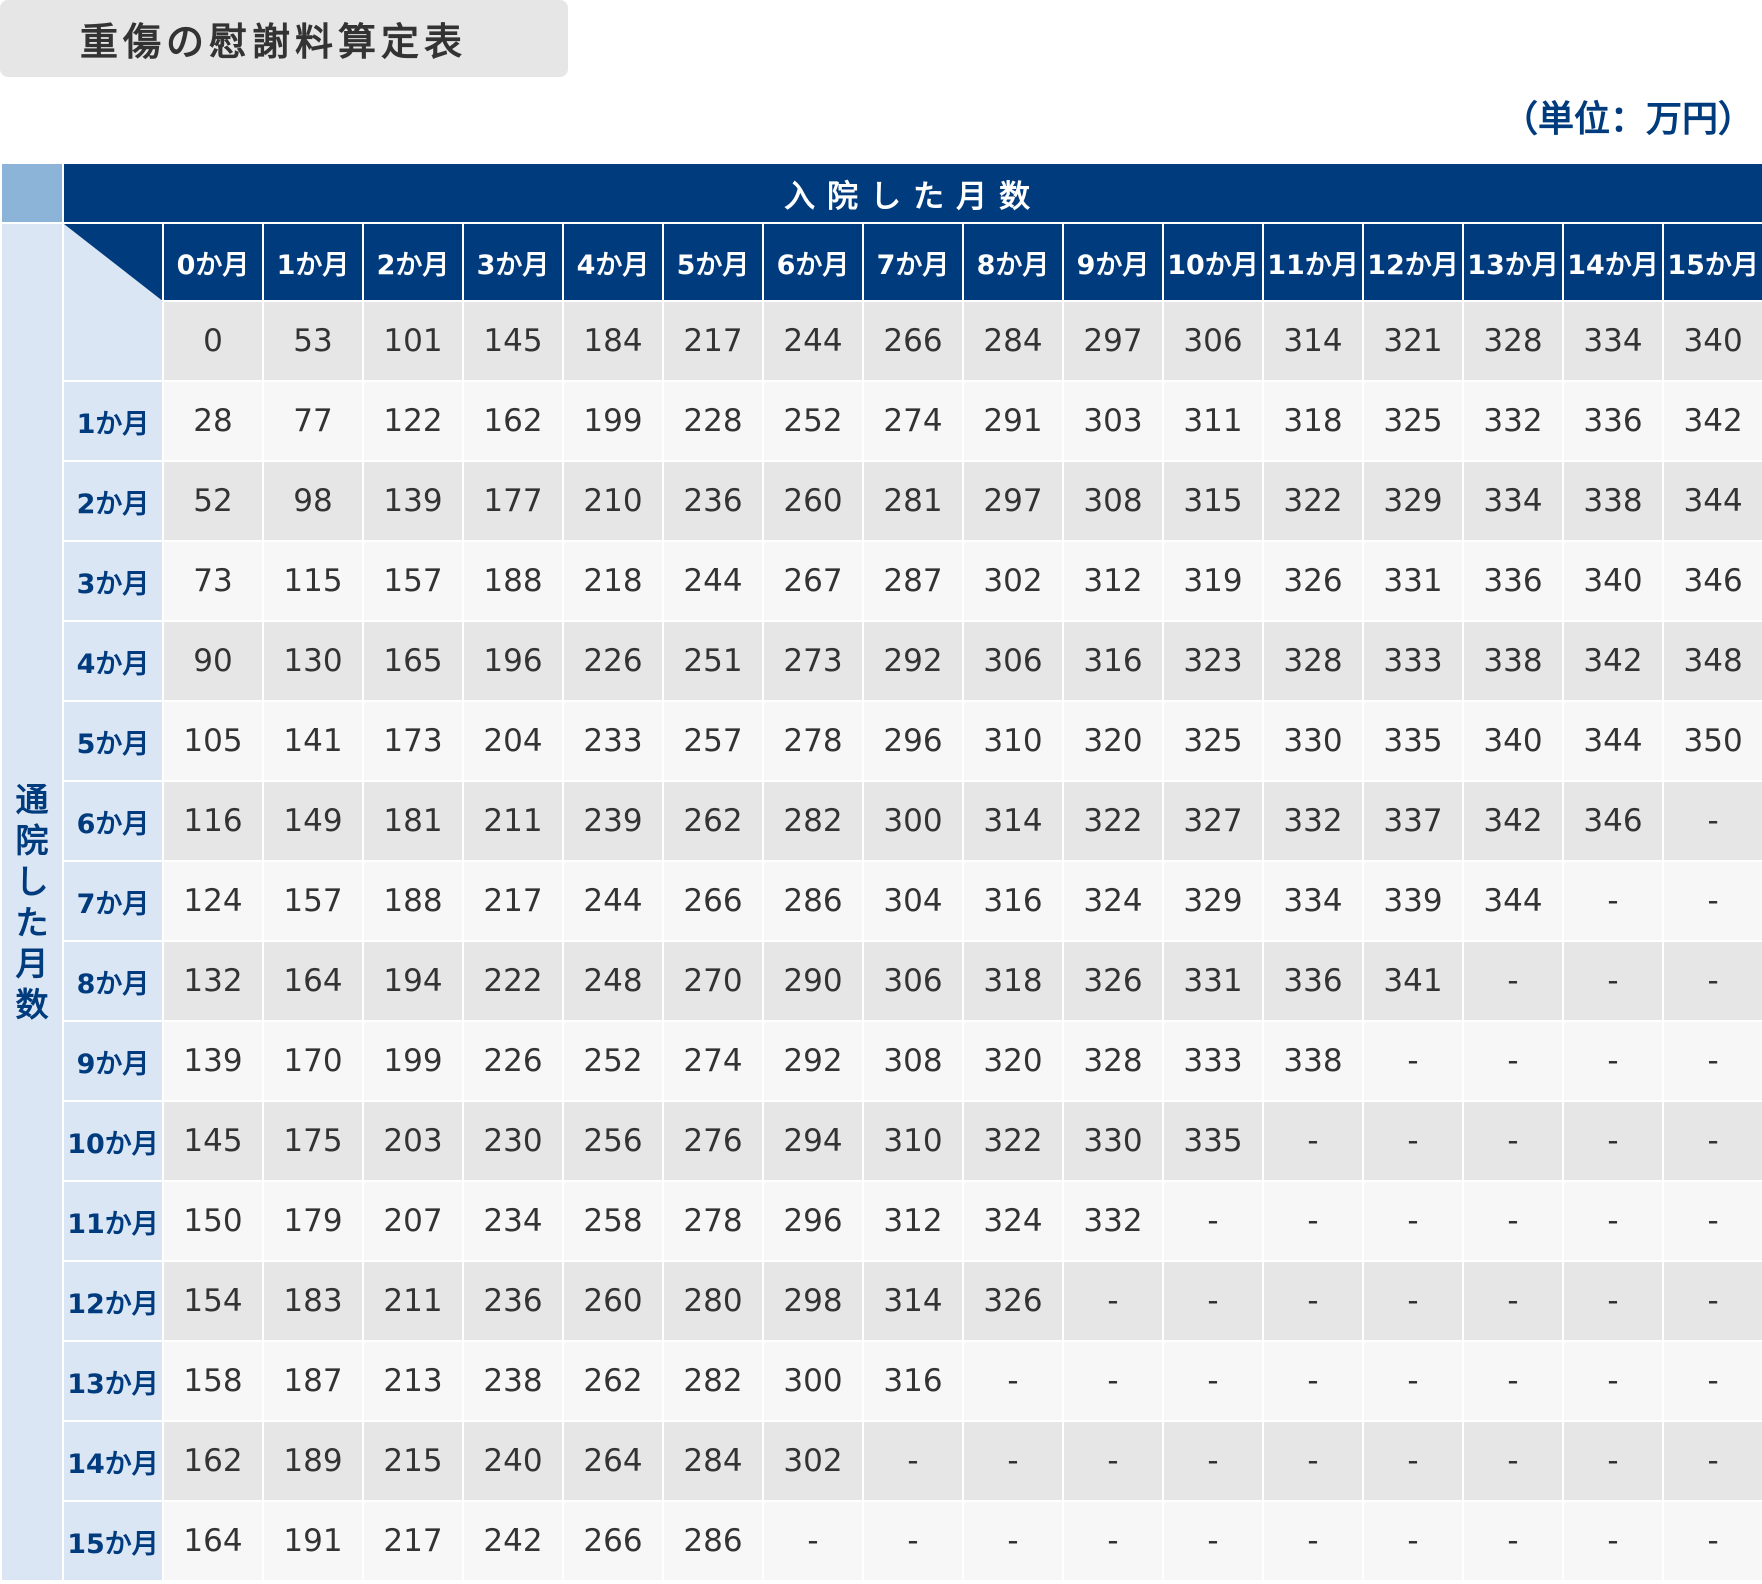 Image resolution: width=1762 pixels, height=1584 pixels. What do you see at coordinates (32, 799) in the screenshot?
I see `side-header-char: 通` at bounding box center [32, 799].